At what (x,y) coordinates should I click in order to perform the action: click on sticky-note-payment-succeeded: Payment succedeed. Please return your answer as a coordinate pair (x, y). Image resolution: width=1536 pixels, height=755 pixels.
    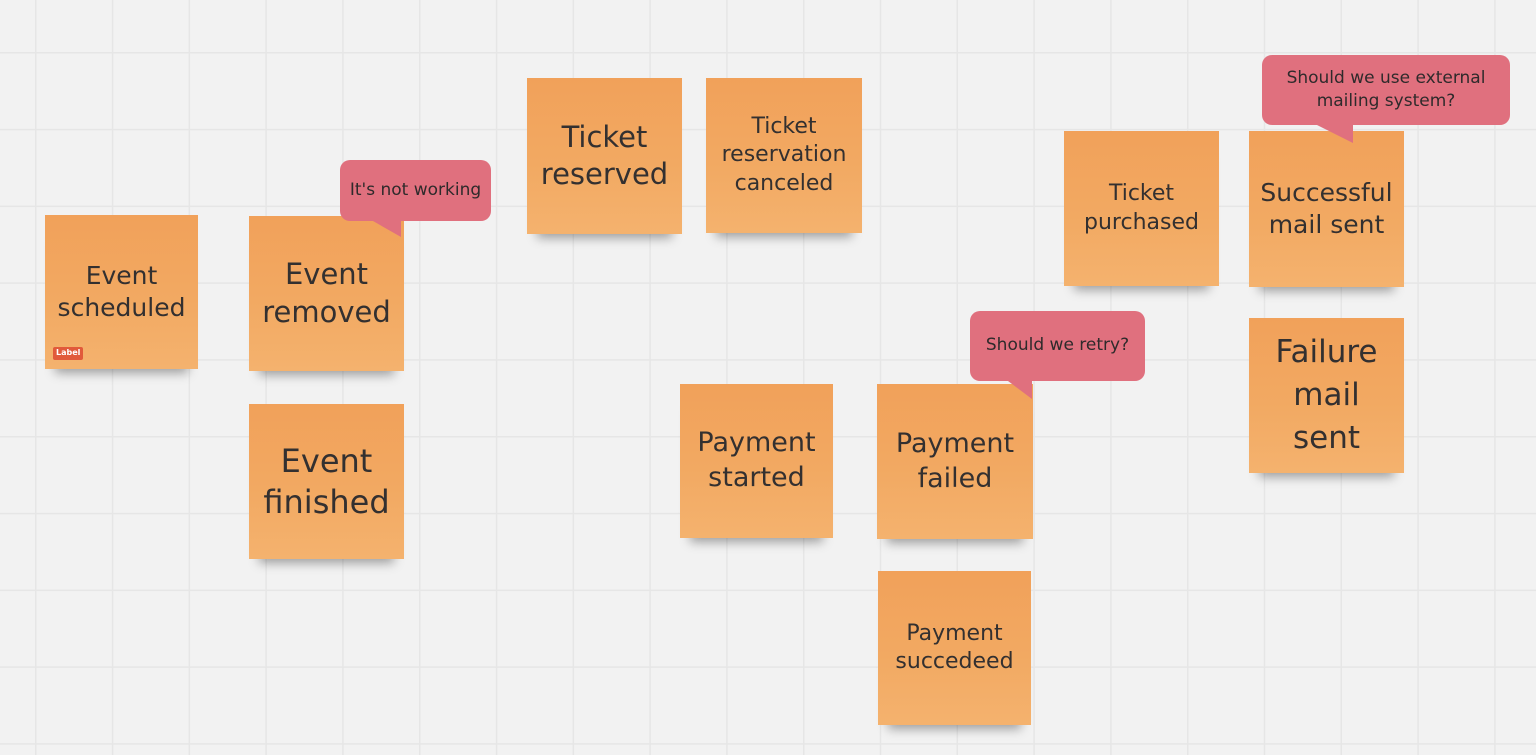
    Looking at the image, I should click on (954, 648).